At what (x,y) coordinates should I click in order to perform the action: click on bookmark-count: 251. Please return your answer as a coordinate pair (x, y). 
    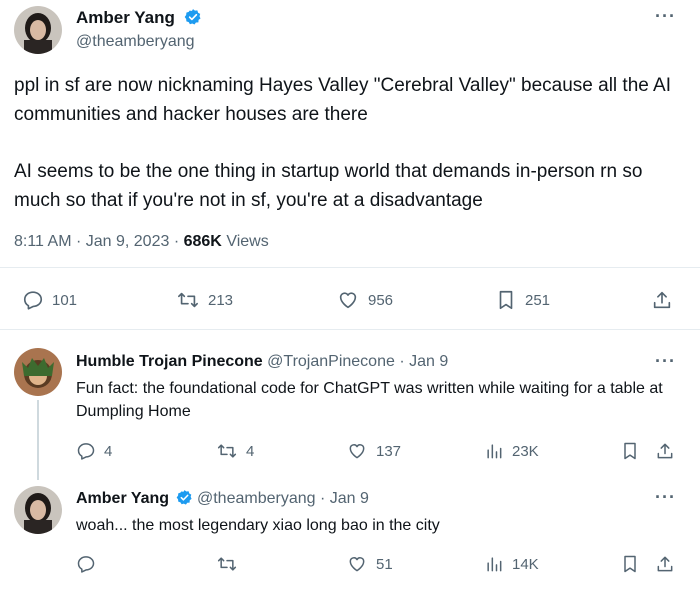
    Looking at the image, I should click on (538, 300).